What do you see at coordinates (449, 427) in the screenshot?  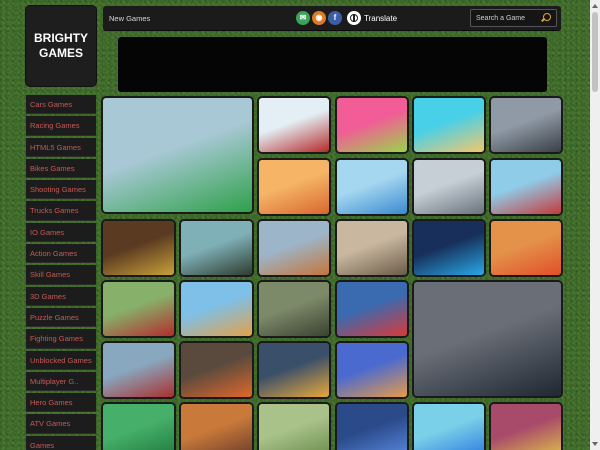 I see `blue-car-game` at bounding box center [449, 427].